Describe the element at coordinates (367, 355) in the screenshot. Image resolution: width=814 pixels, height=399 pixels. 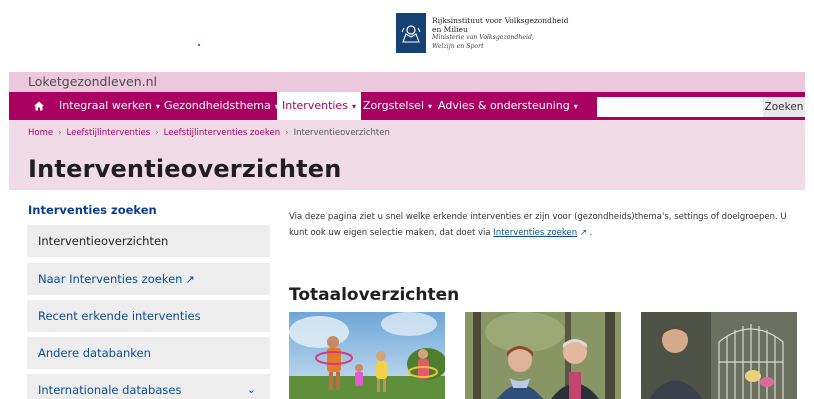
I see `children-playing-photo` at that location.